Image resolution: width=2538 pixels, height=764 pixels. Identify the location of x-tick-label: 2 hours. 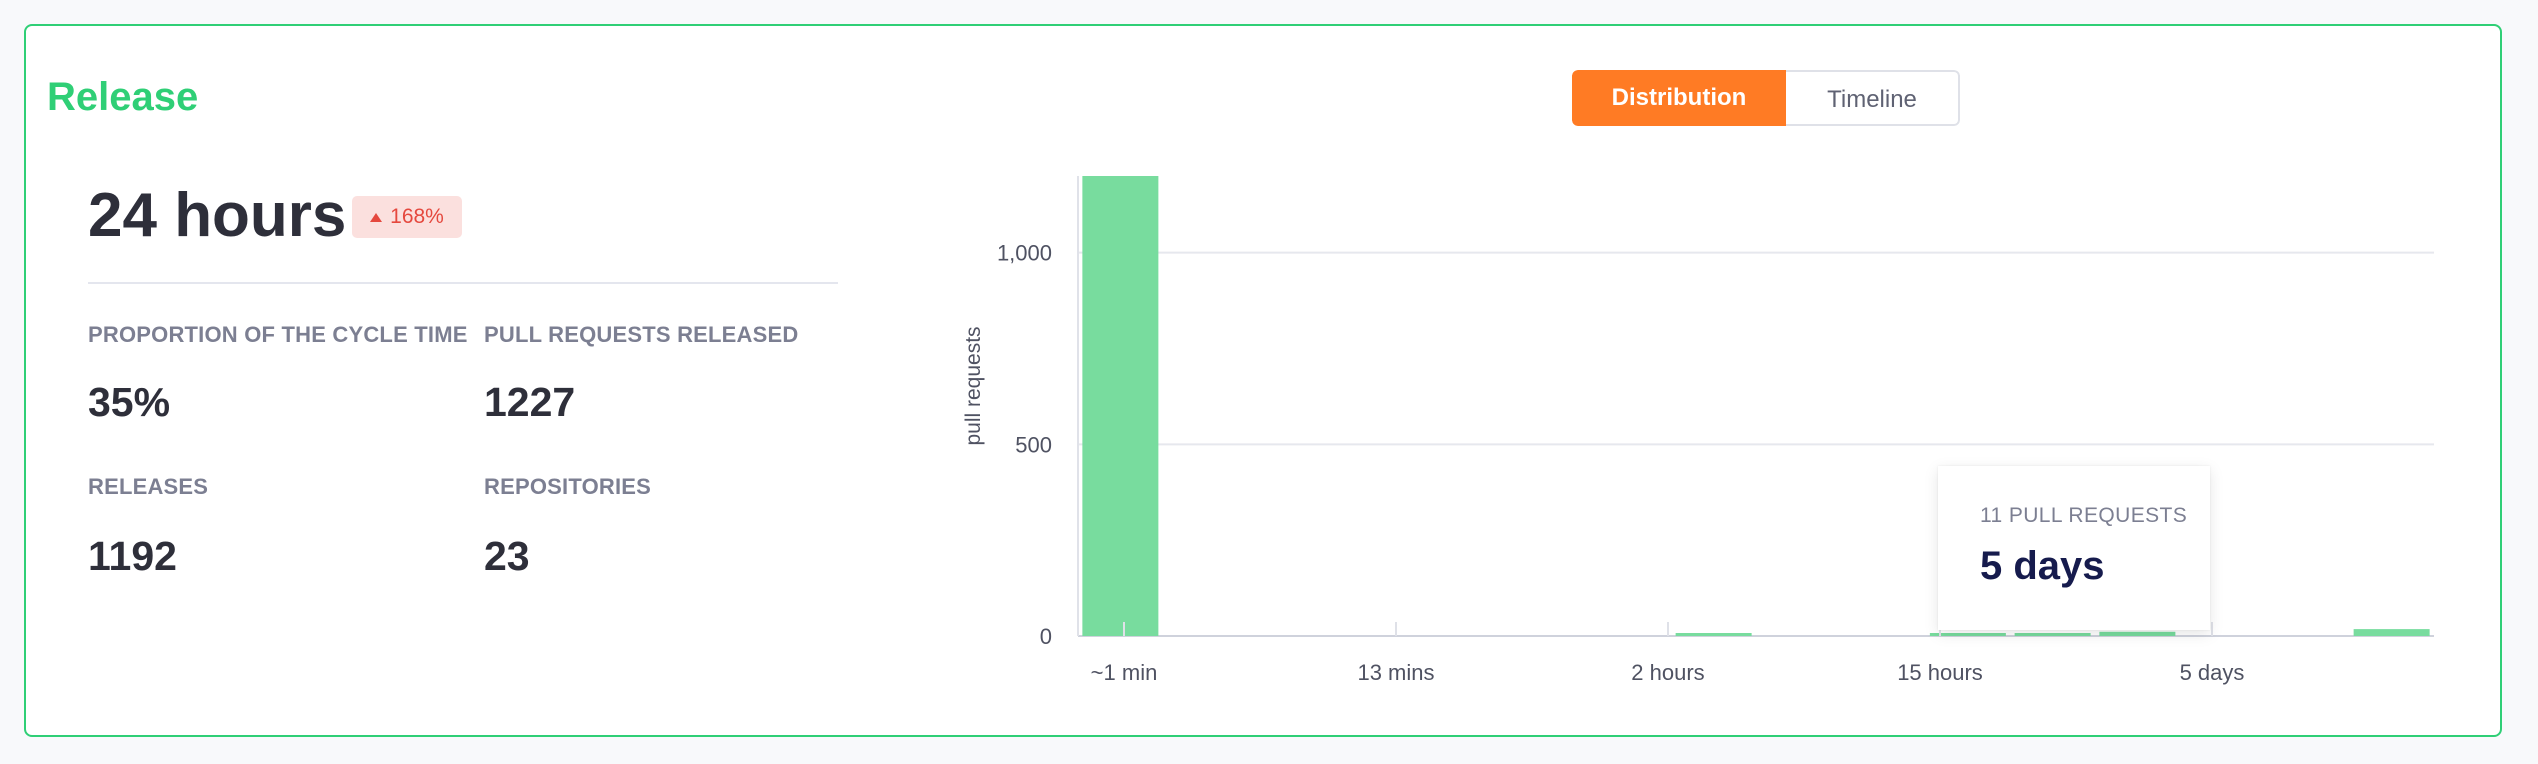
(1667, 672).